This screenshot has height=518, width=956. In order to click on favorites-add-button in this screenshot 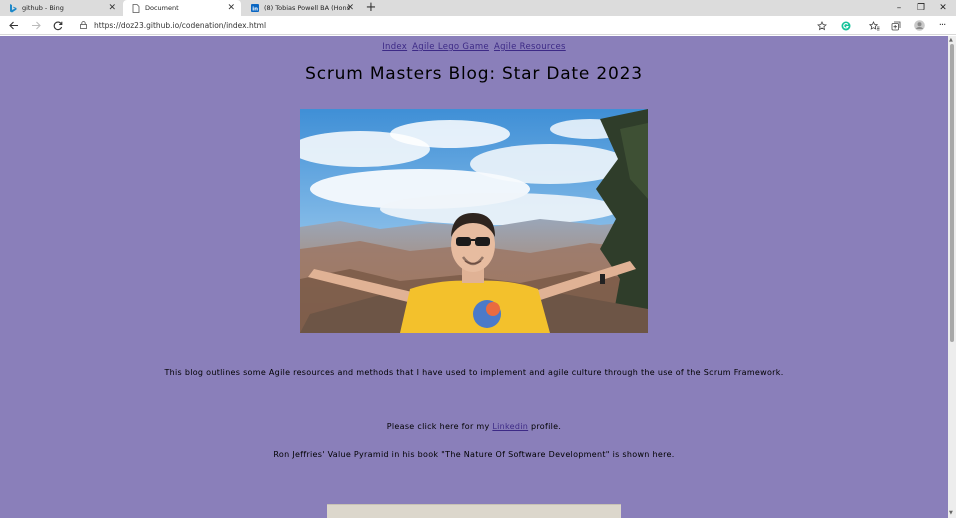, I will do `click(822, 25)`.